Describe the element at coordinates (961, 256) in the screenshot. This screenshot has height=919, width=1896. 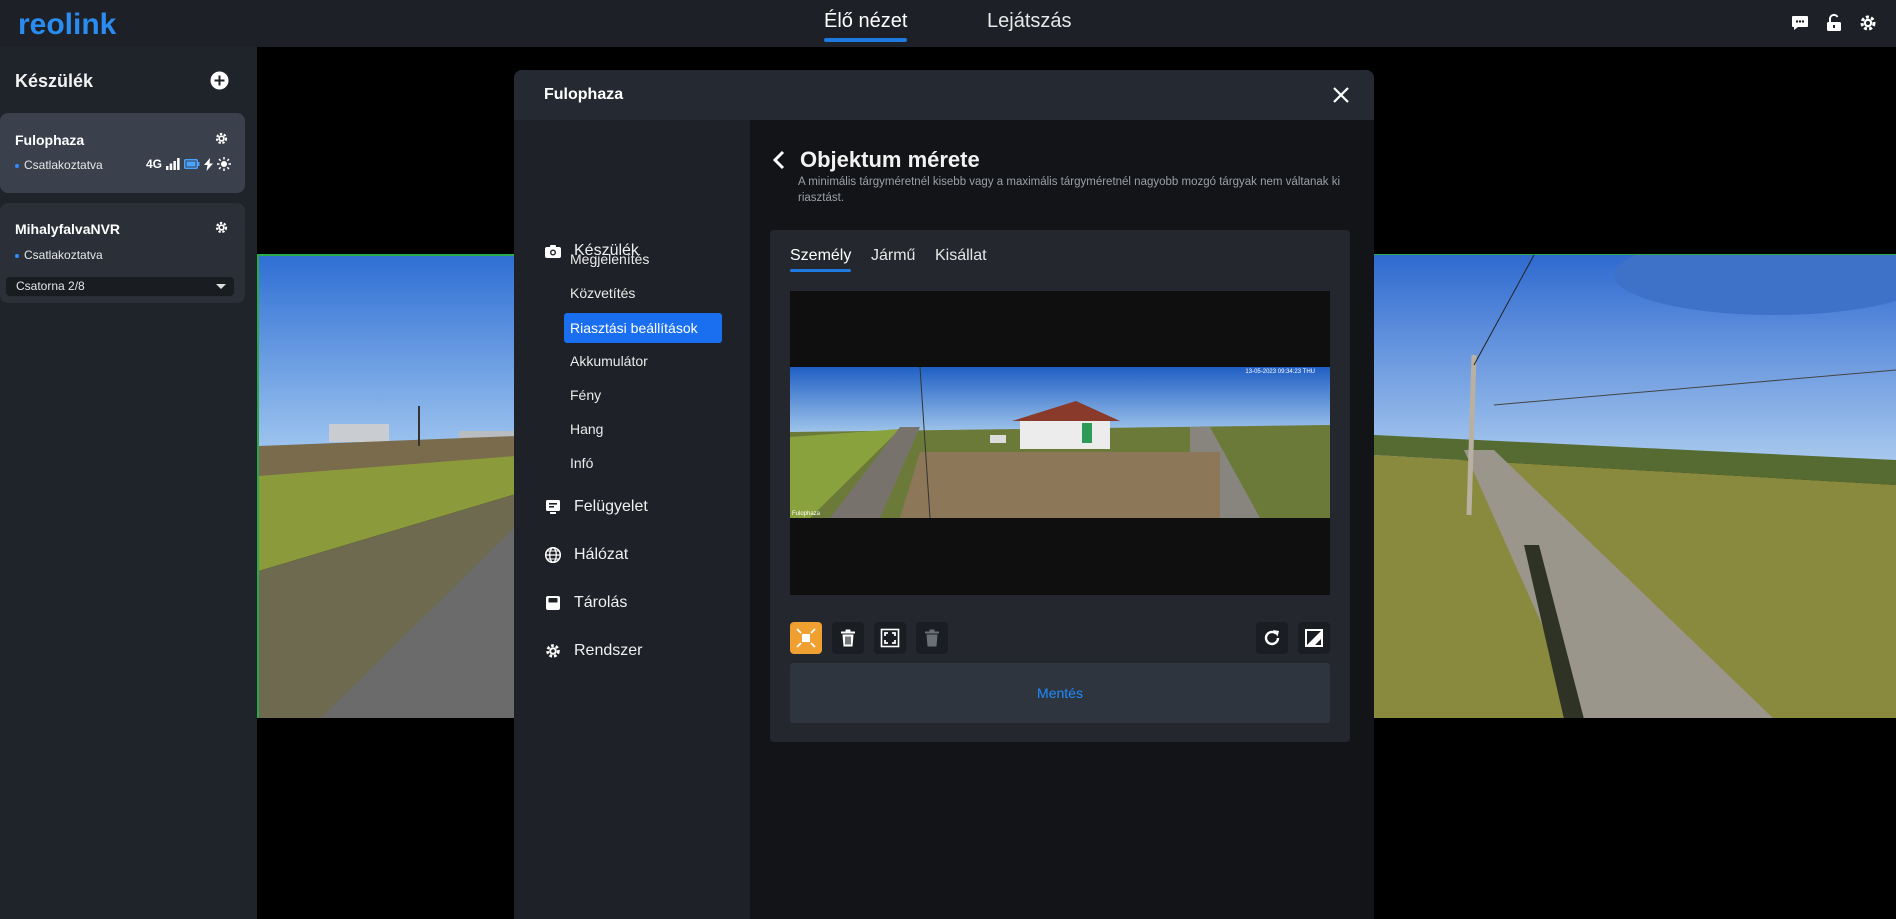
I see `tab-pet: Kisállat` at that location.